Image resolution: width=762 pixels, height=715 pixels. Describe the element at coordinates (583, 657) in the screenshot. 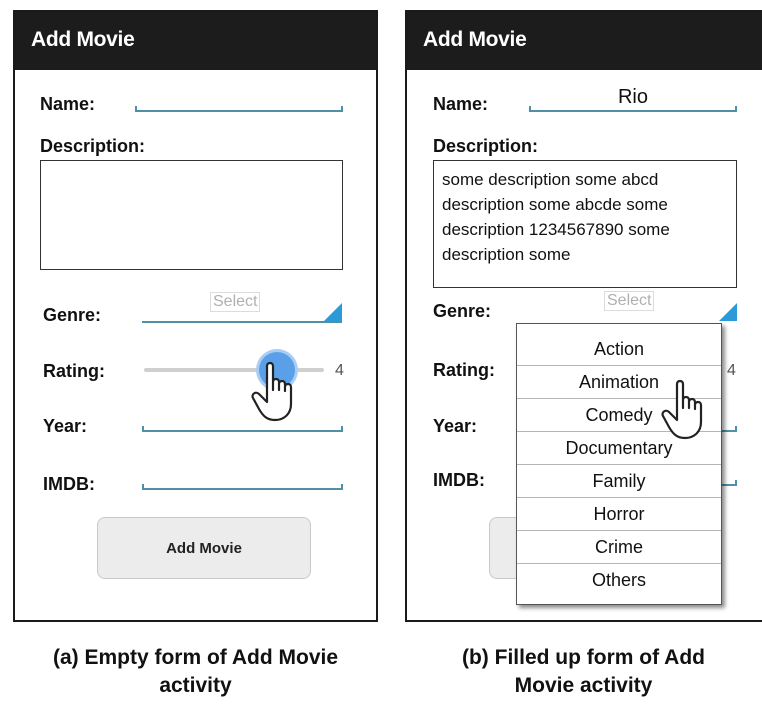

I see `caption-b-line1: (b) Filled up form of Add` at that location.